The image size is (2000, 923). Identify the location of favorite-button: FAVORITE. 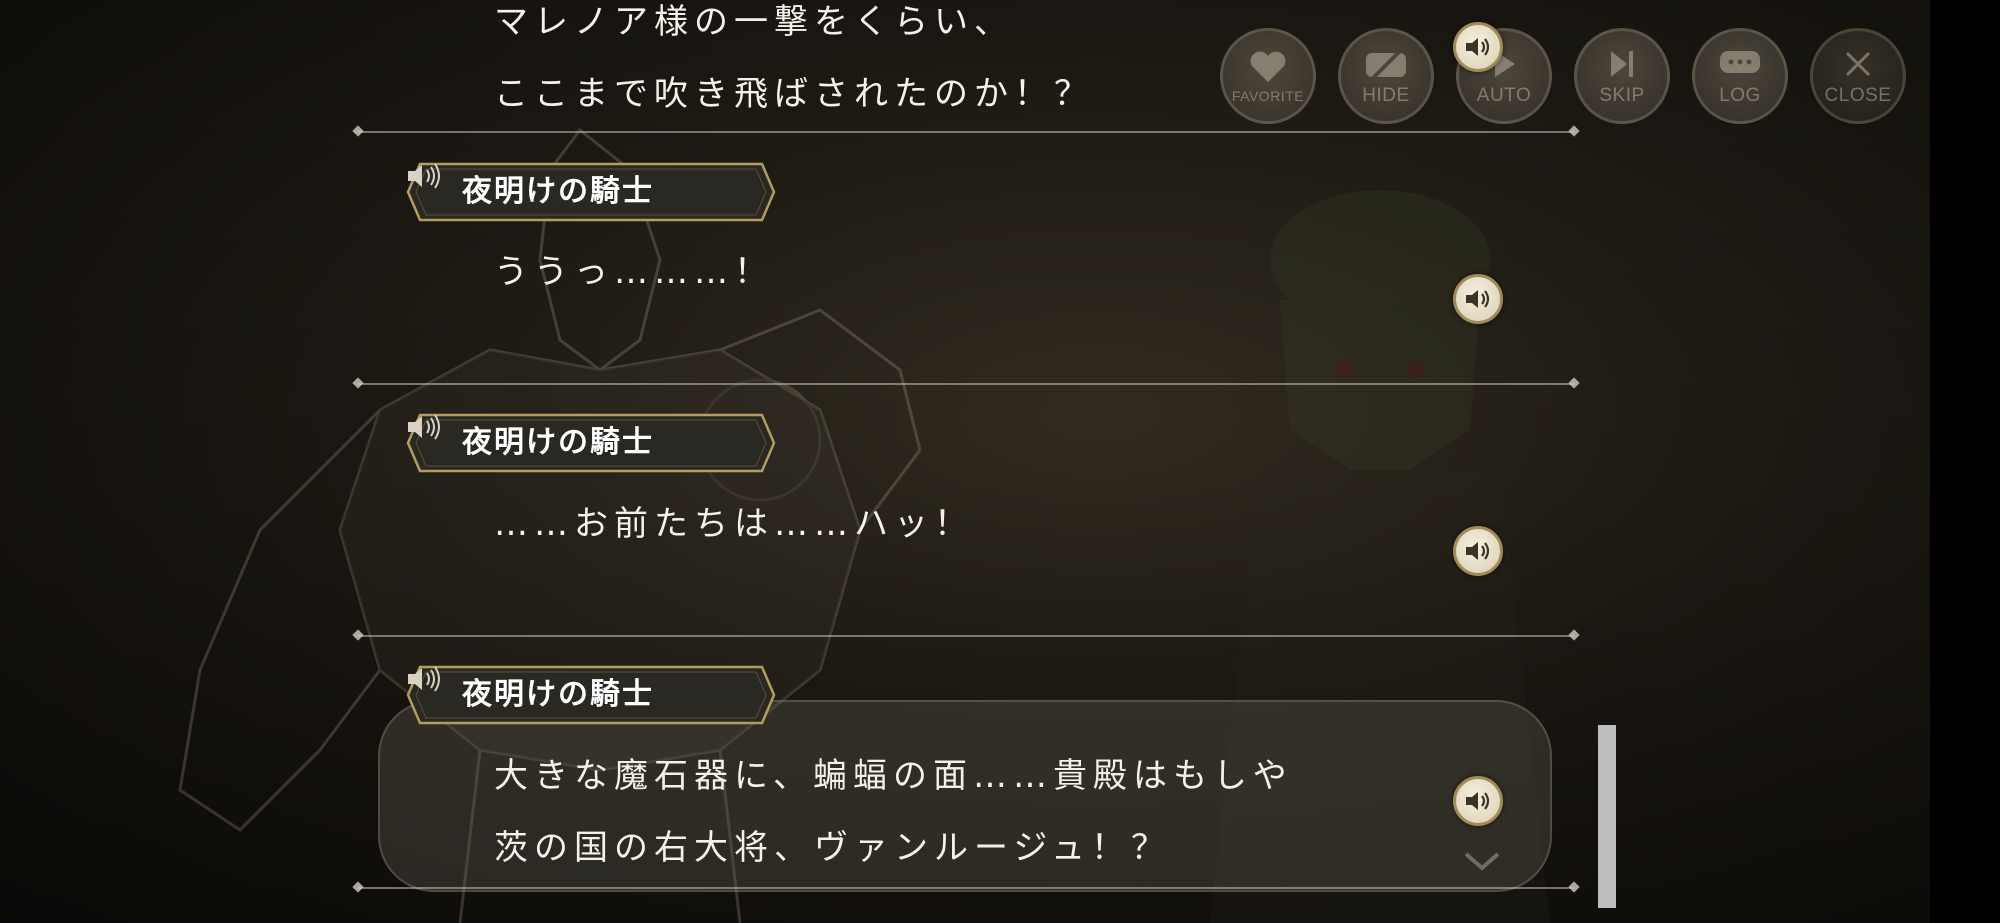
(1268, 76).